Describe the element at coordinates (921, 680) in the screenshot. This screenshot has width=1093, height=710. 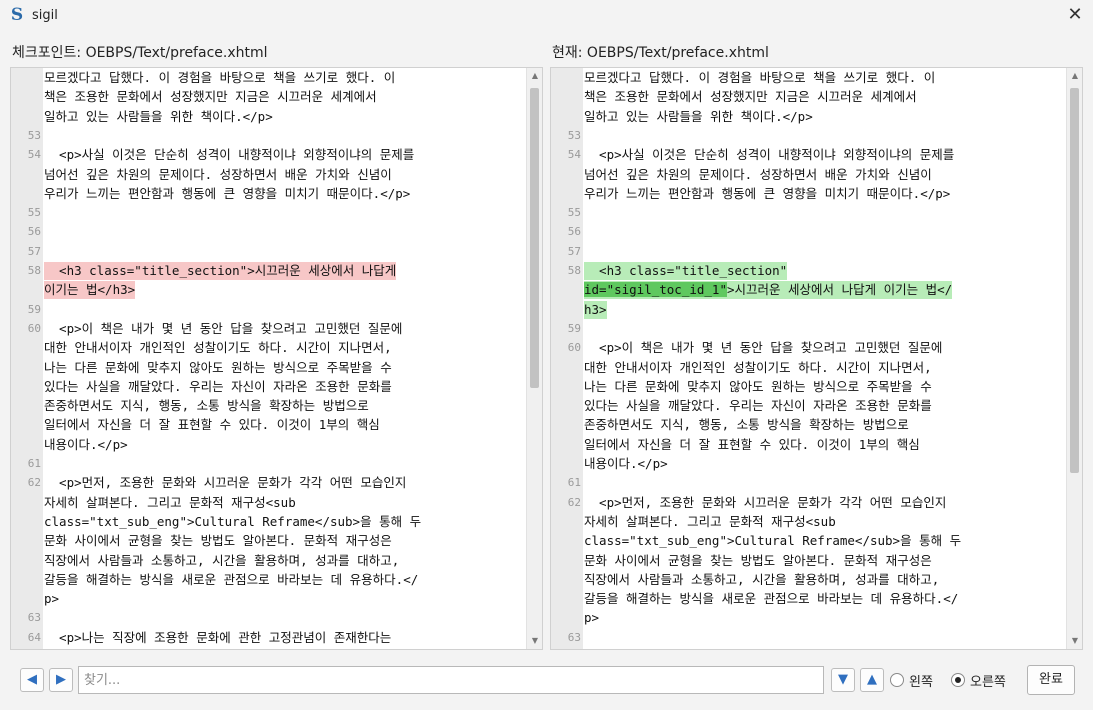
I see `radio-left-label: 왼쪽` at that location.